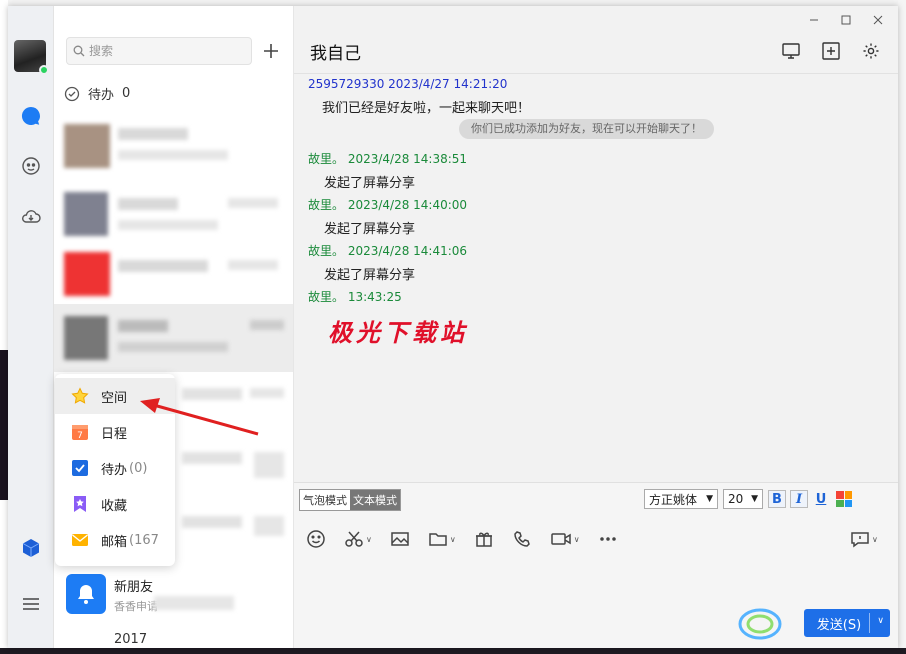 Image resolution: width=906 pixels, height=654 pixels. I want to click on chat-title: 我自己, so click(335, 54).